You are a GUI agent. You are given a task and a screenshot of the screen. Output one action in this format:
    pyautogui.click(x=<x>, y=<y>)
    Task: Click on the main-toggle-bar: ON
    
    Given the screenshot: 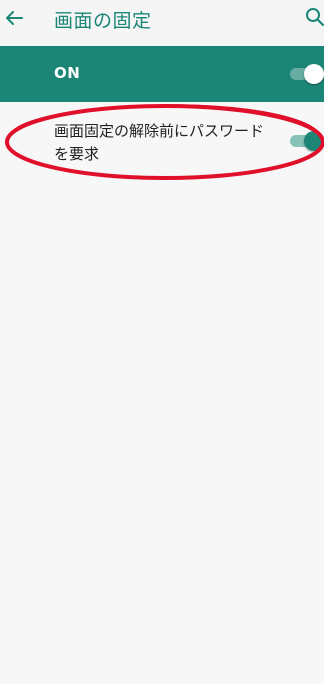 What is the action you would take?
    pyautogui.click(x=162, y=74)
    